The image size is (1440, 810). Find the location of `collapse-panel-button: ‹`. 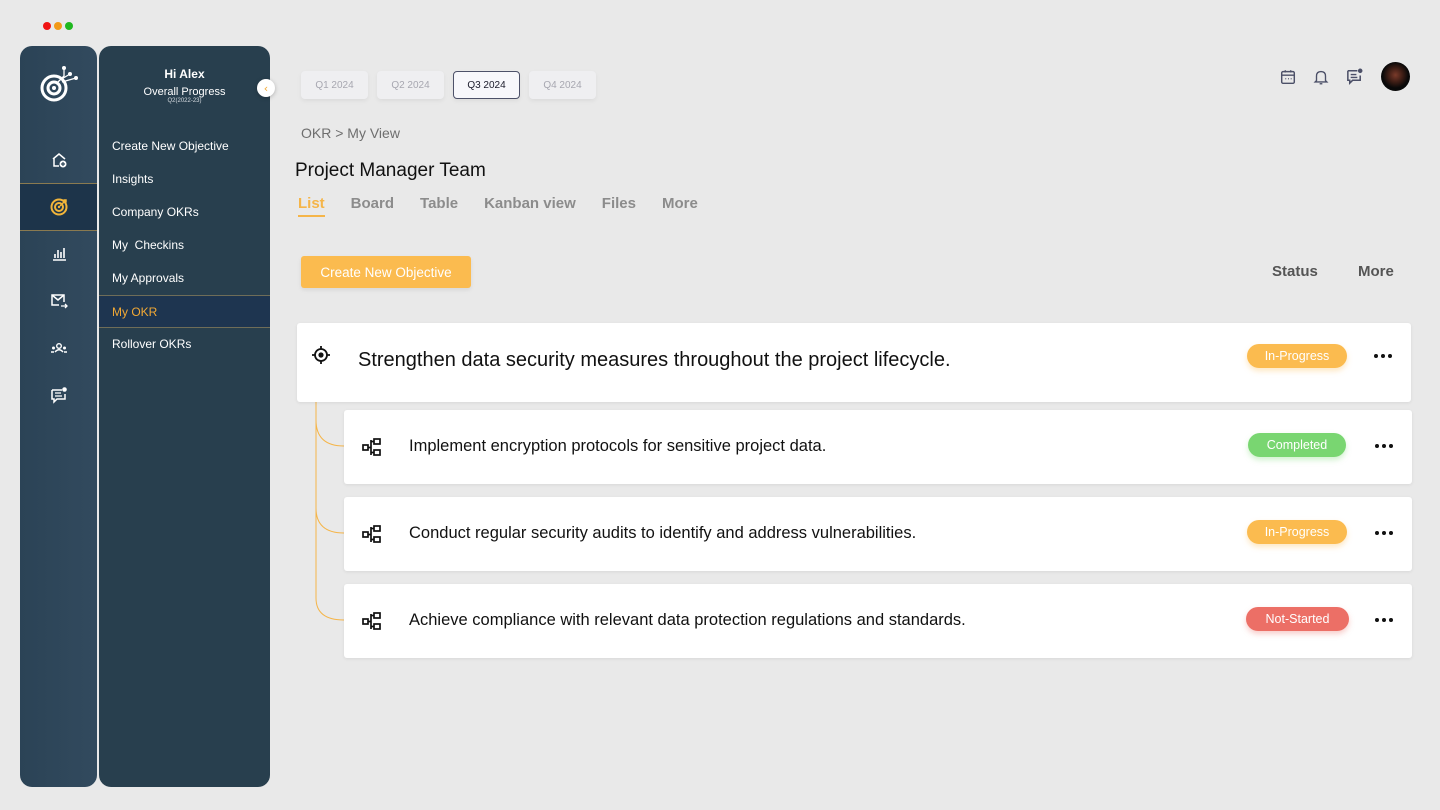

collapse-panel-button: ‹ is located at coordinates (266, 88).